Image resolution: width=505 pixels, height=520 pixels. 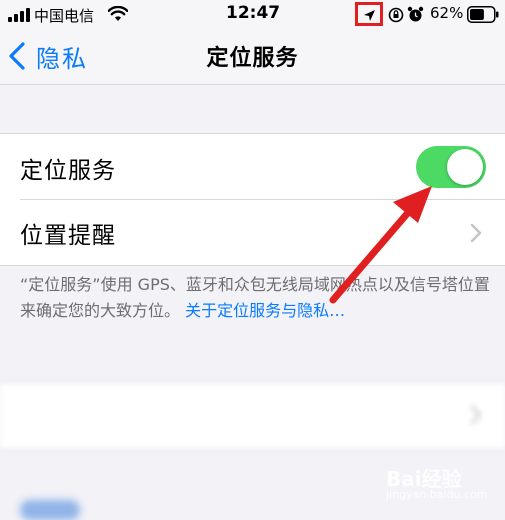 I want to click on location-indicator-highlight, so click(x=369, y=14).